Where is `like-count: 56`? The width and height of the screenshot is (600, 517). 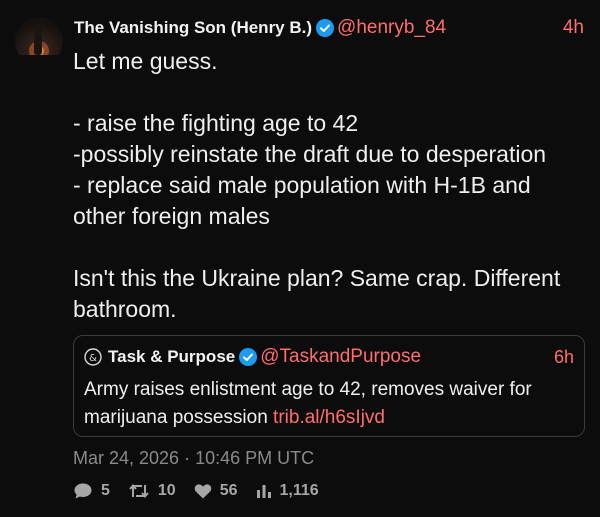
like-count: 56 is located at coordinates (228, 490).